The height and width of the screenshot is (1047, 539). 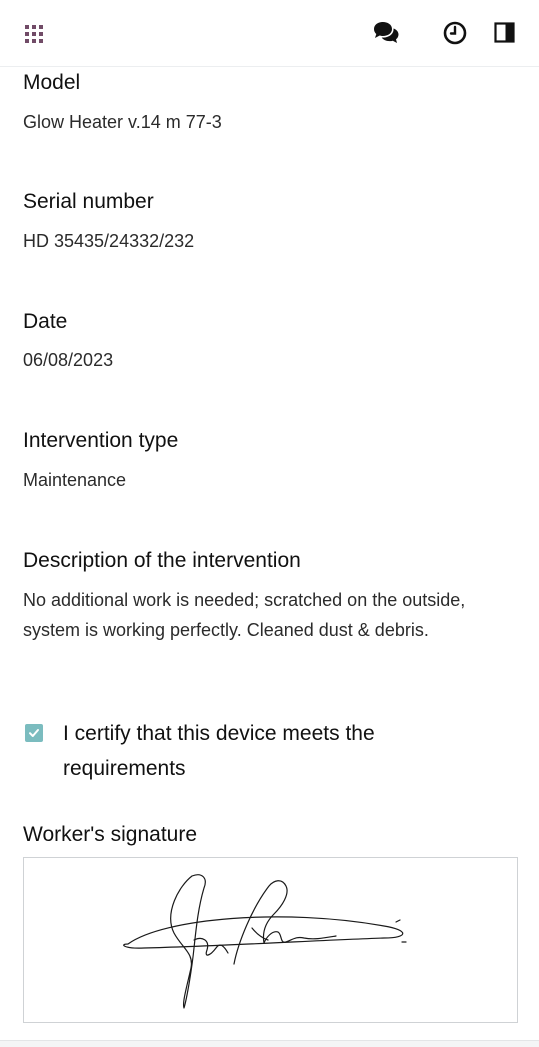 What do you see at coordinates (34, 34) in the screenshot?
I see `apps-grid-icon` at bounding box center [34, 34].